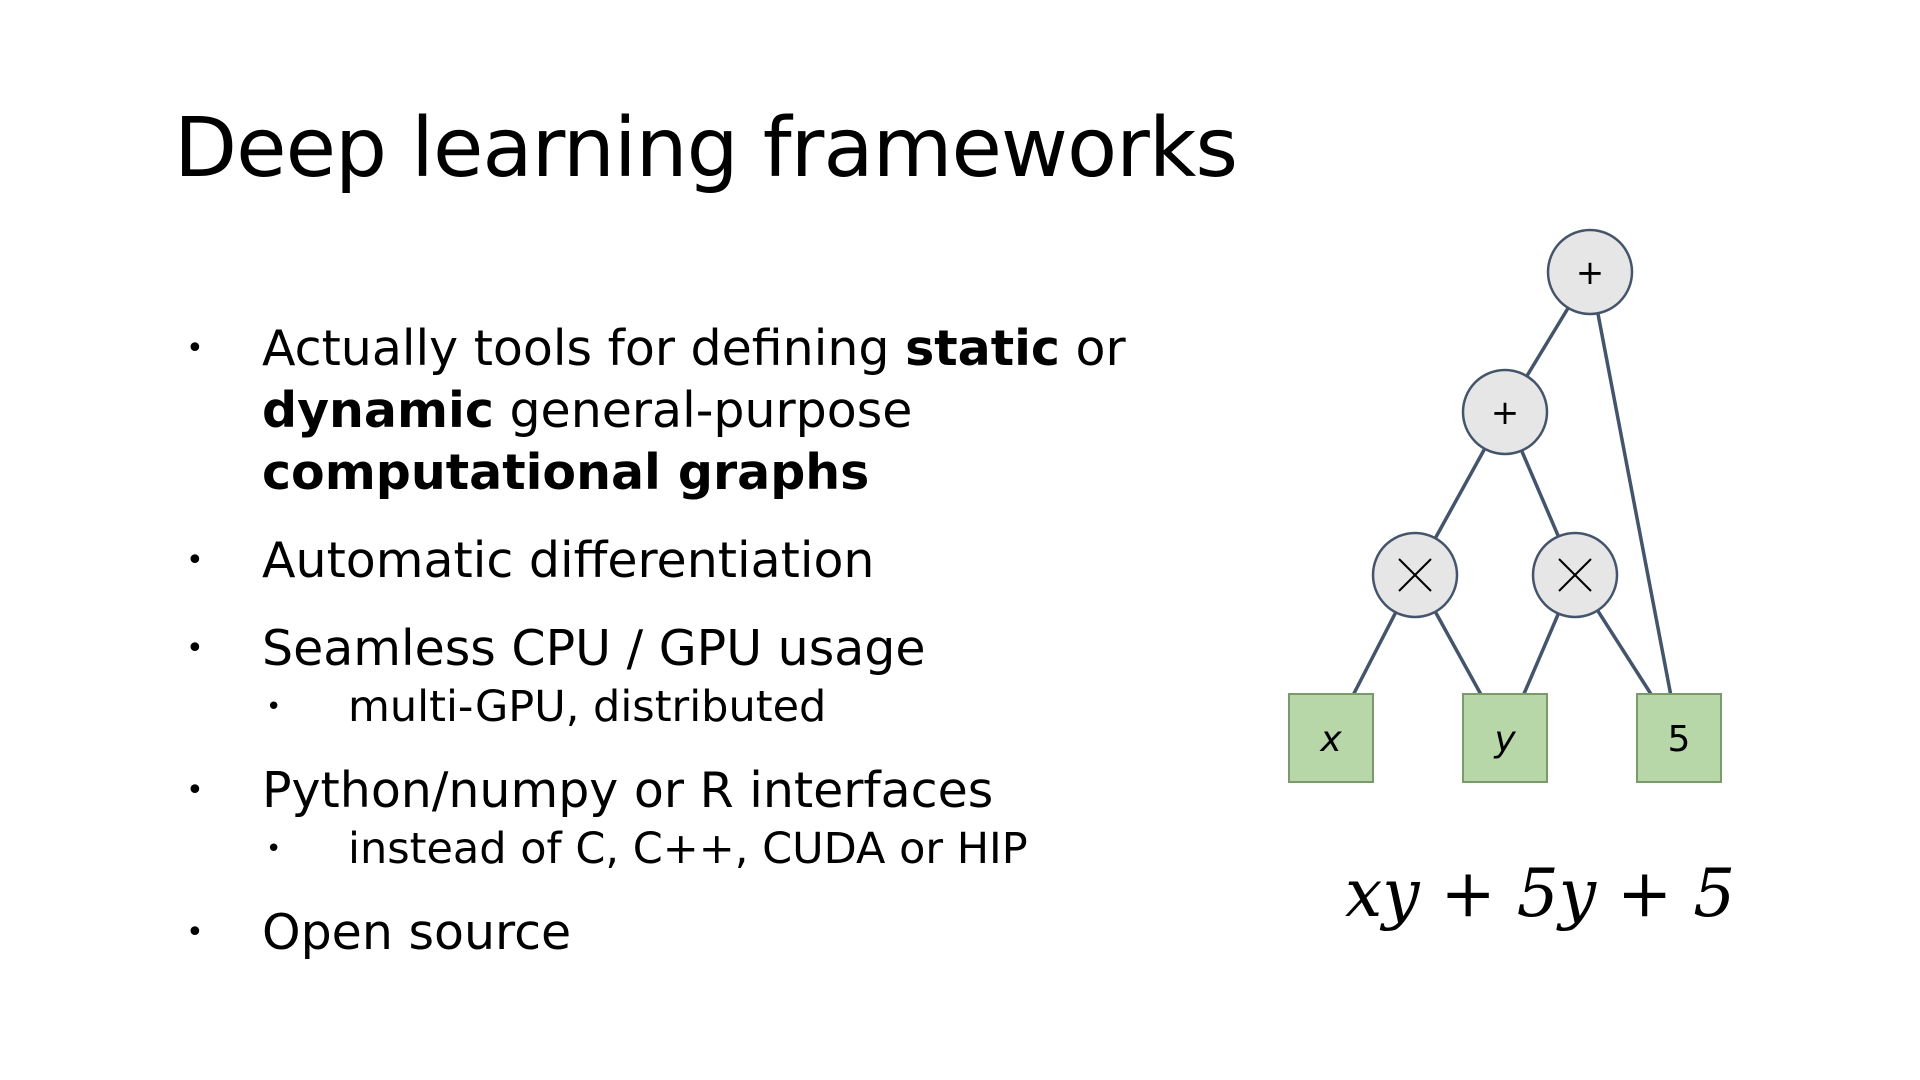  What do you see at coordinates (1512, 500) in the screenshot?
I see `graph-edges` at bounding box center [1512, 500].